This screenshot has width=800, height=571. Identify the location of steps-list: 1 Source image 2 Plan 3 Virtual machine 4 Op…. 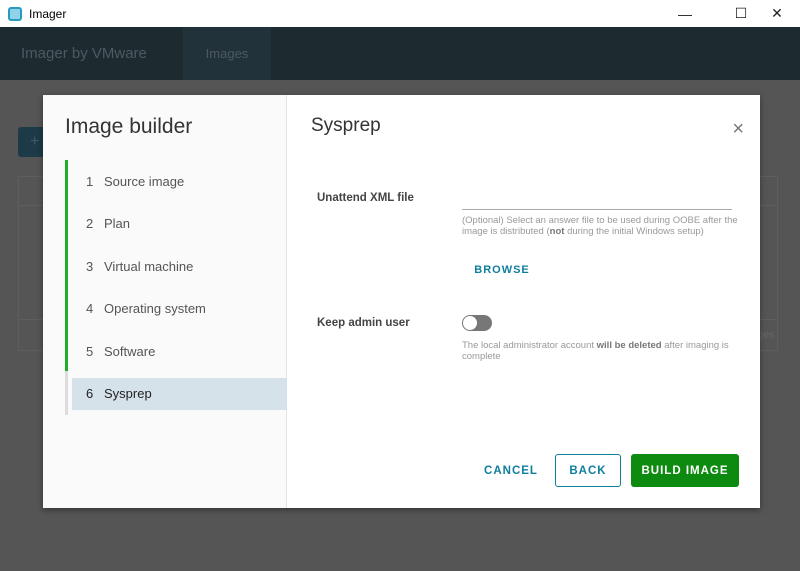
(179, 285).